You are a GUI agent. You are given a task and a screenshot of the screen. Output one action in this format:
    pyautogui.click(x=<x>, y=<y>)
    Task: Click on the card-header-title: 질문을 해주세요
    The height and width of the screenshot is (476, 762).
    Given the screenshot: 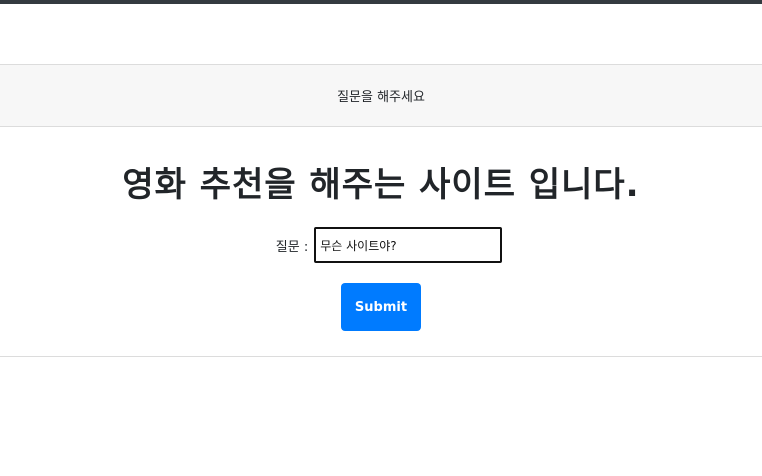 What is the action you would take?
    pyautogui.click(x=381, y=97)
    